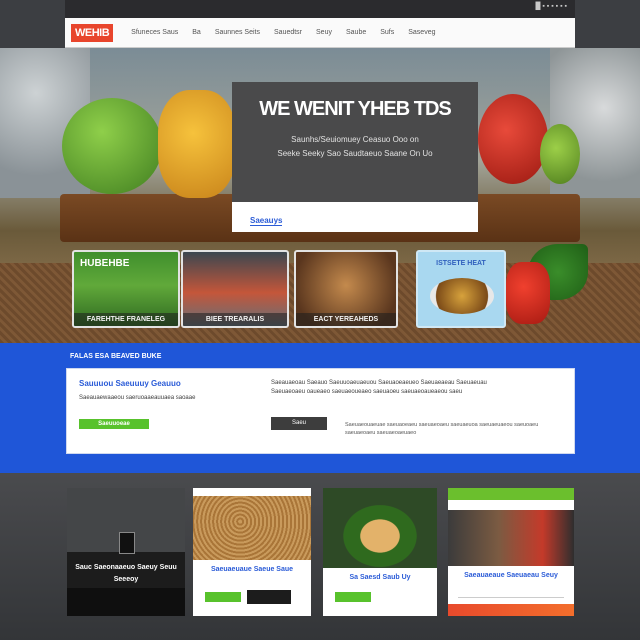  Describe the element at coordinates (114, 424) in the screenshot. I see `info-card-green-button: Saeuuoeae` at that location.